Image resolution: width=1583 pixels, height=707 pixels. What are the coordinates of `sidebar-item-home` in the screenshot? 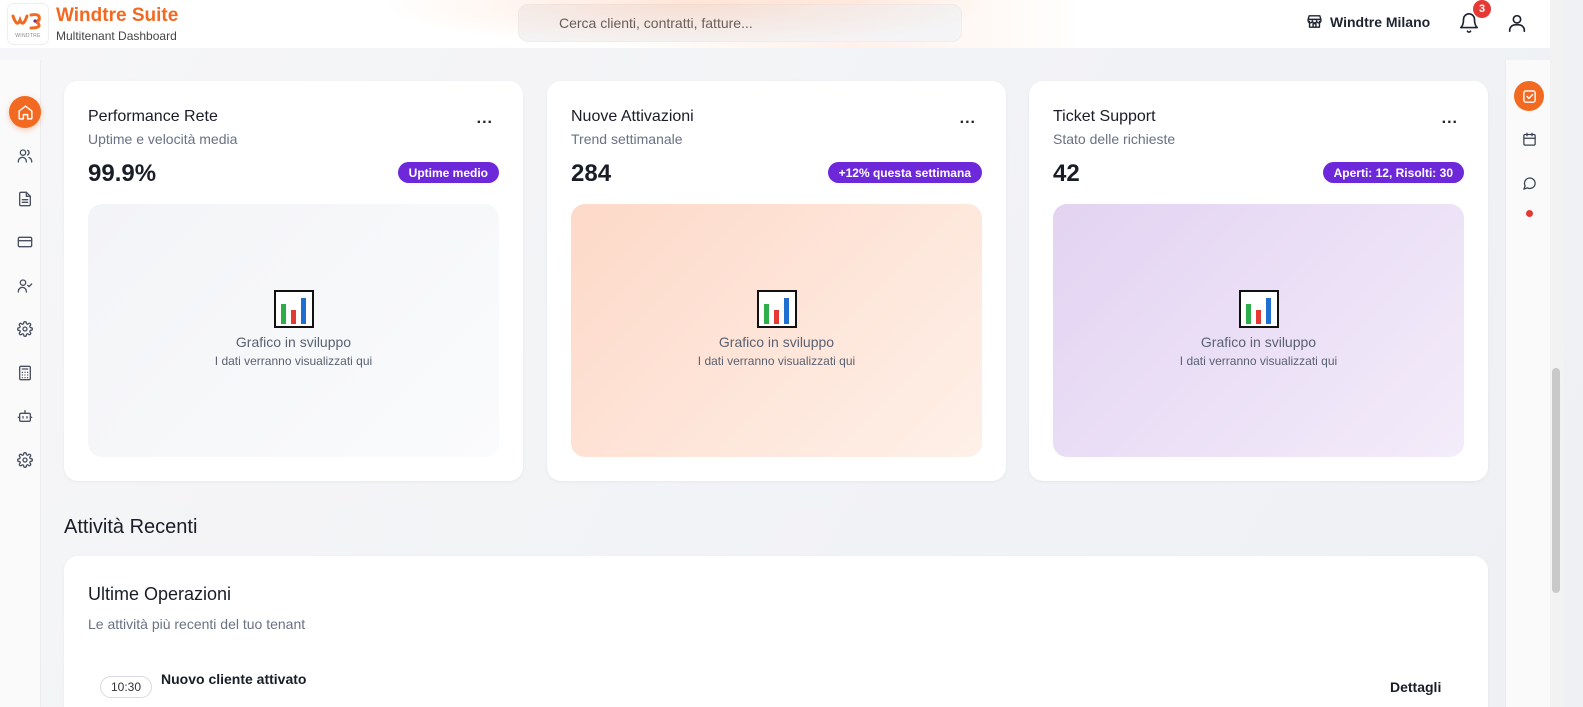 It's located at (25, 112).